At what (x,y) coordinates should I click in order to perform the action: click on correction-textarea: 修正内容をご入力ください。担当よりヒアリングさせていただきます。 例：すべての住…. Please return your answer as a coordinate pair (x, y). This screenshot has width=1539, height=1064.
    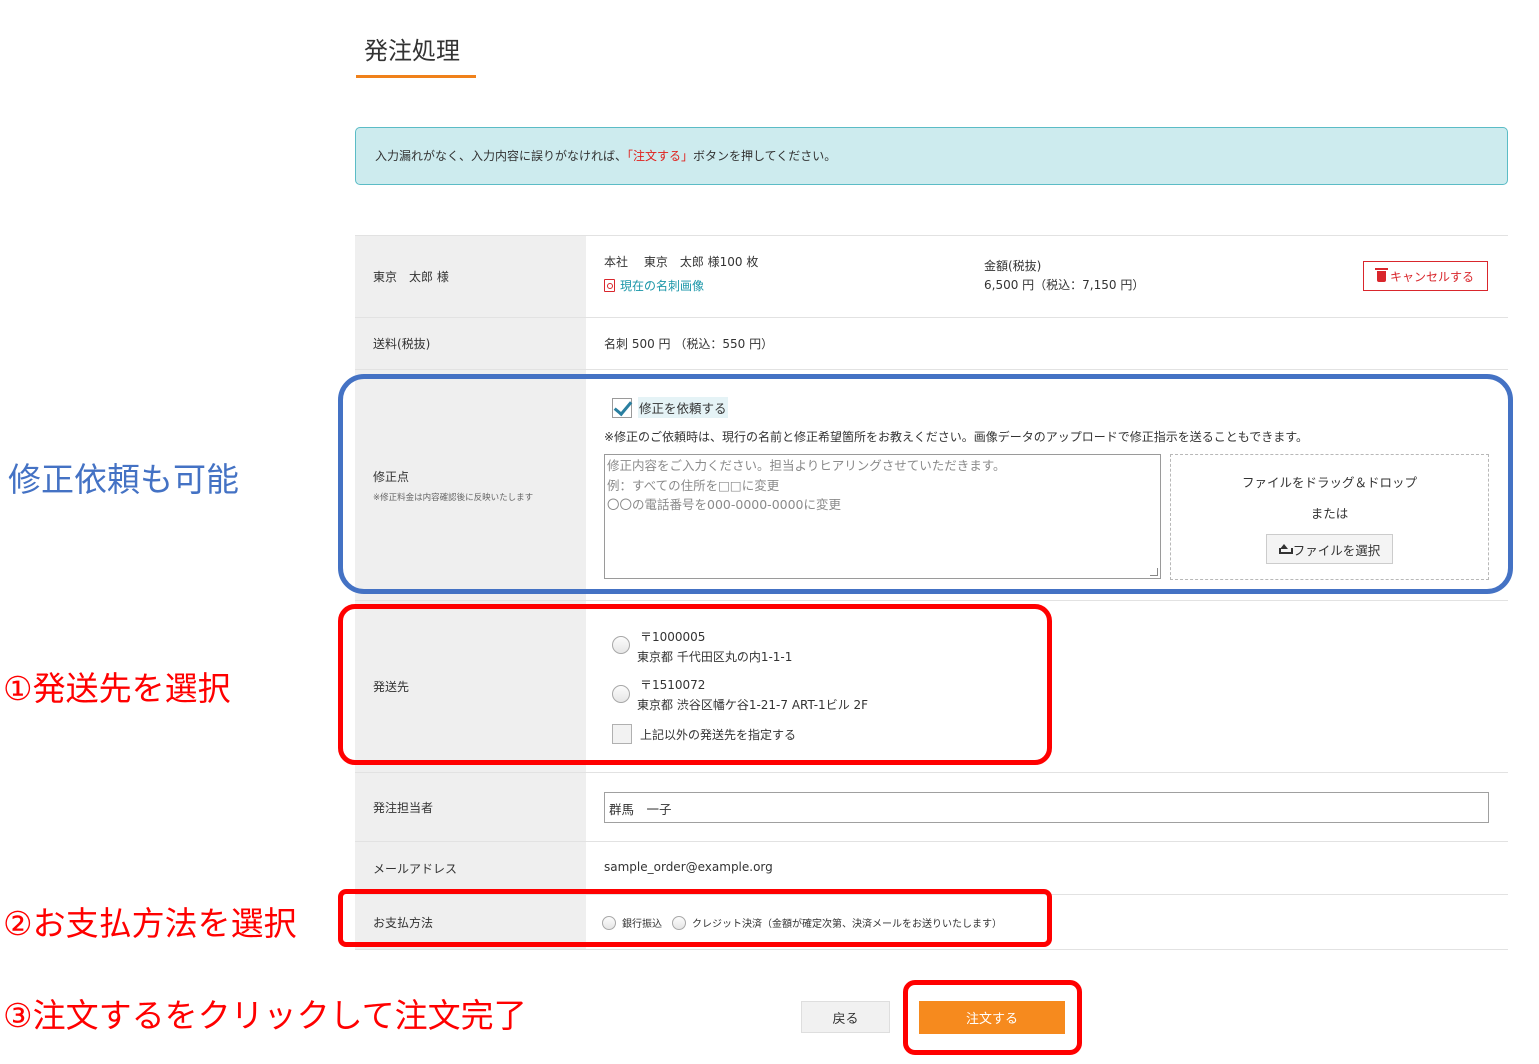
    Looking at the image, I should click on (882, 516).